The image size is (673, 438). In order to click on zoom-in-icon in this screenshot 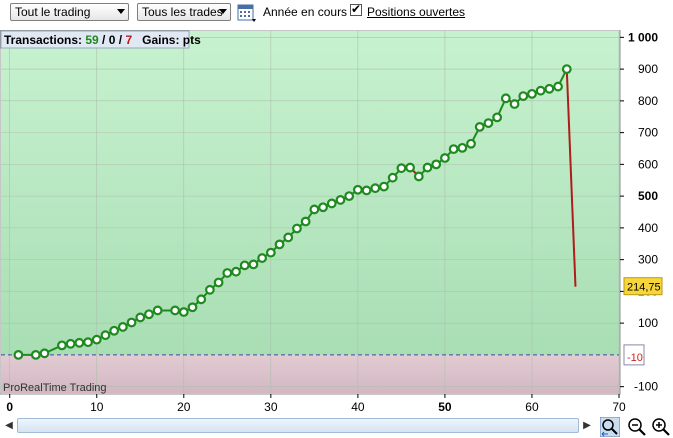, I will do `click(661, 427)`.